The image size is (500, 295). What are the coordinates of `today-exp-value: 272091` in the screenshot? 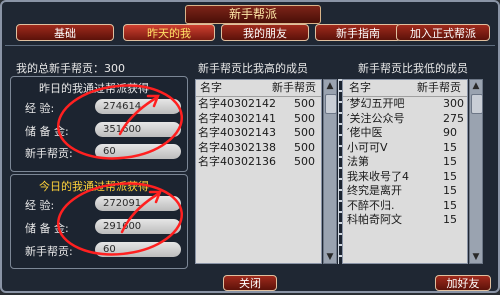 It's located at (138, 203).